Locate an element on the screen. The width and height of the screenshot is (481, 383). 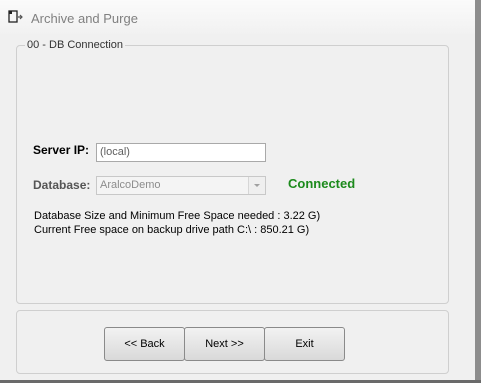
chevron-down-icon is located at coordinates (257, 185).